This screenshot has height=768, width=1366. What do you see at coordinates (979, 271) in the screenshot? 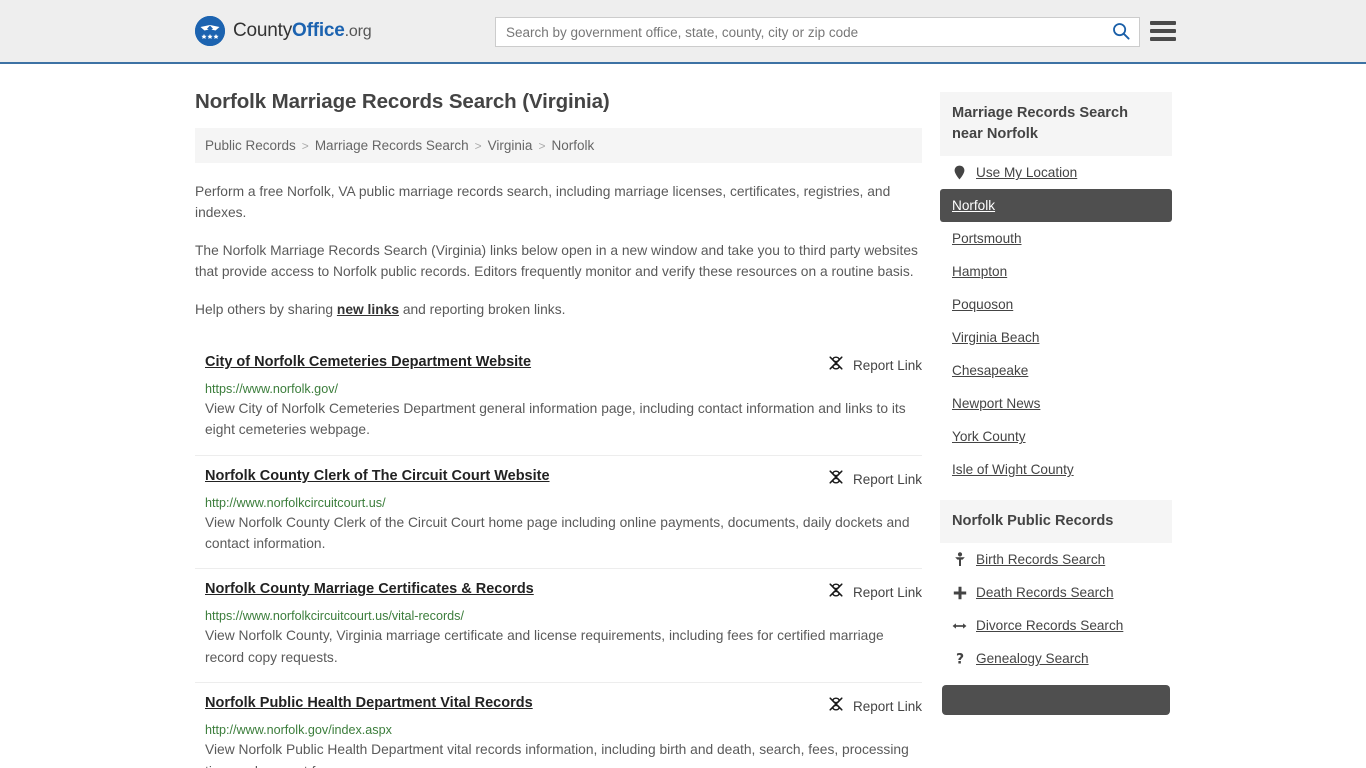
I see `sidebar-link-hampton: Hampton` at bounding box center [979, 271].